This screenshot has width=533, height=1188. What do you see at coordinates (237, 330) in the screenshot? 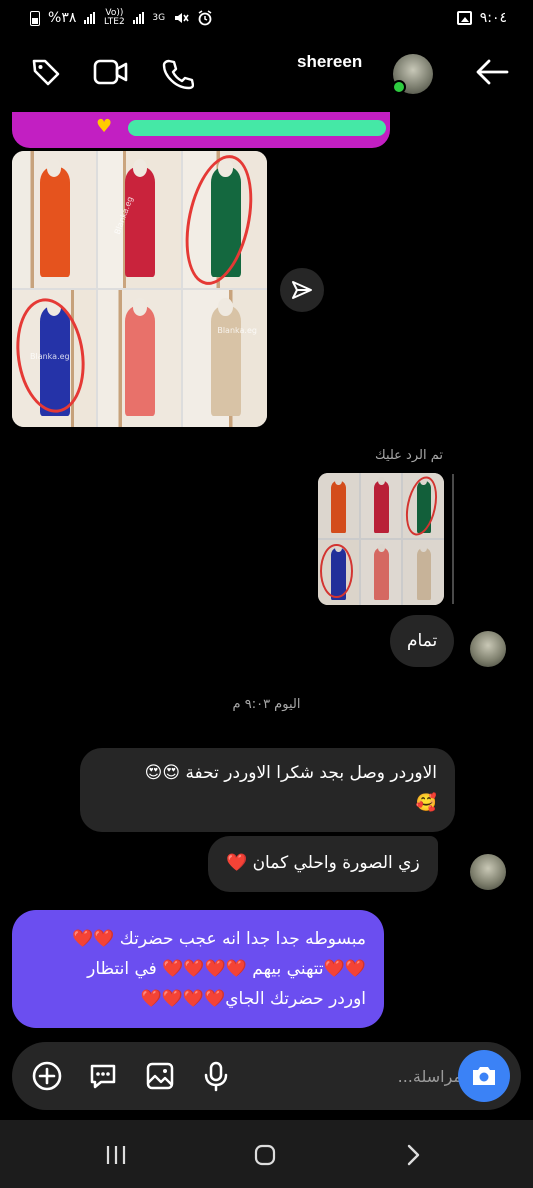
I see `photo-watermark-3: Blanka.eg` at bounding box center [237, 330].